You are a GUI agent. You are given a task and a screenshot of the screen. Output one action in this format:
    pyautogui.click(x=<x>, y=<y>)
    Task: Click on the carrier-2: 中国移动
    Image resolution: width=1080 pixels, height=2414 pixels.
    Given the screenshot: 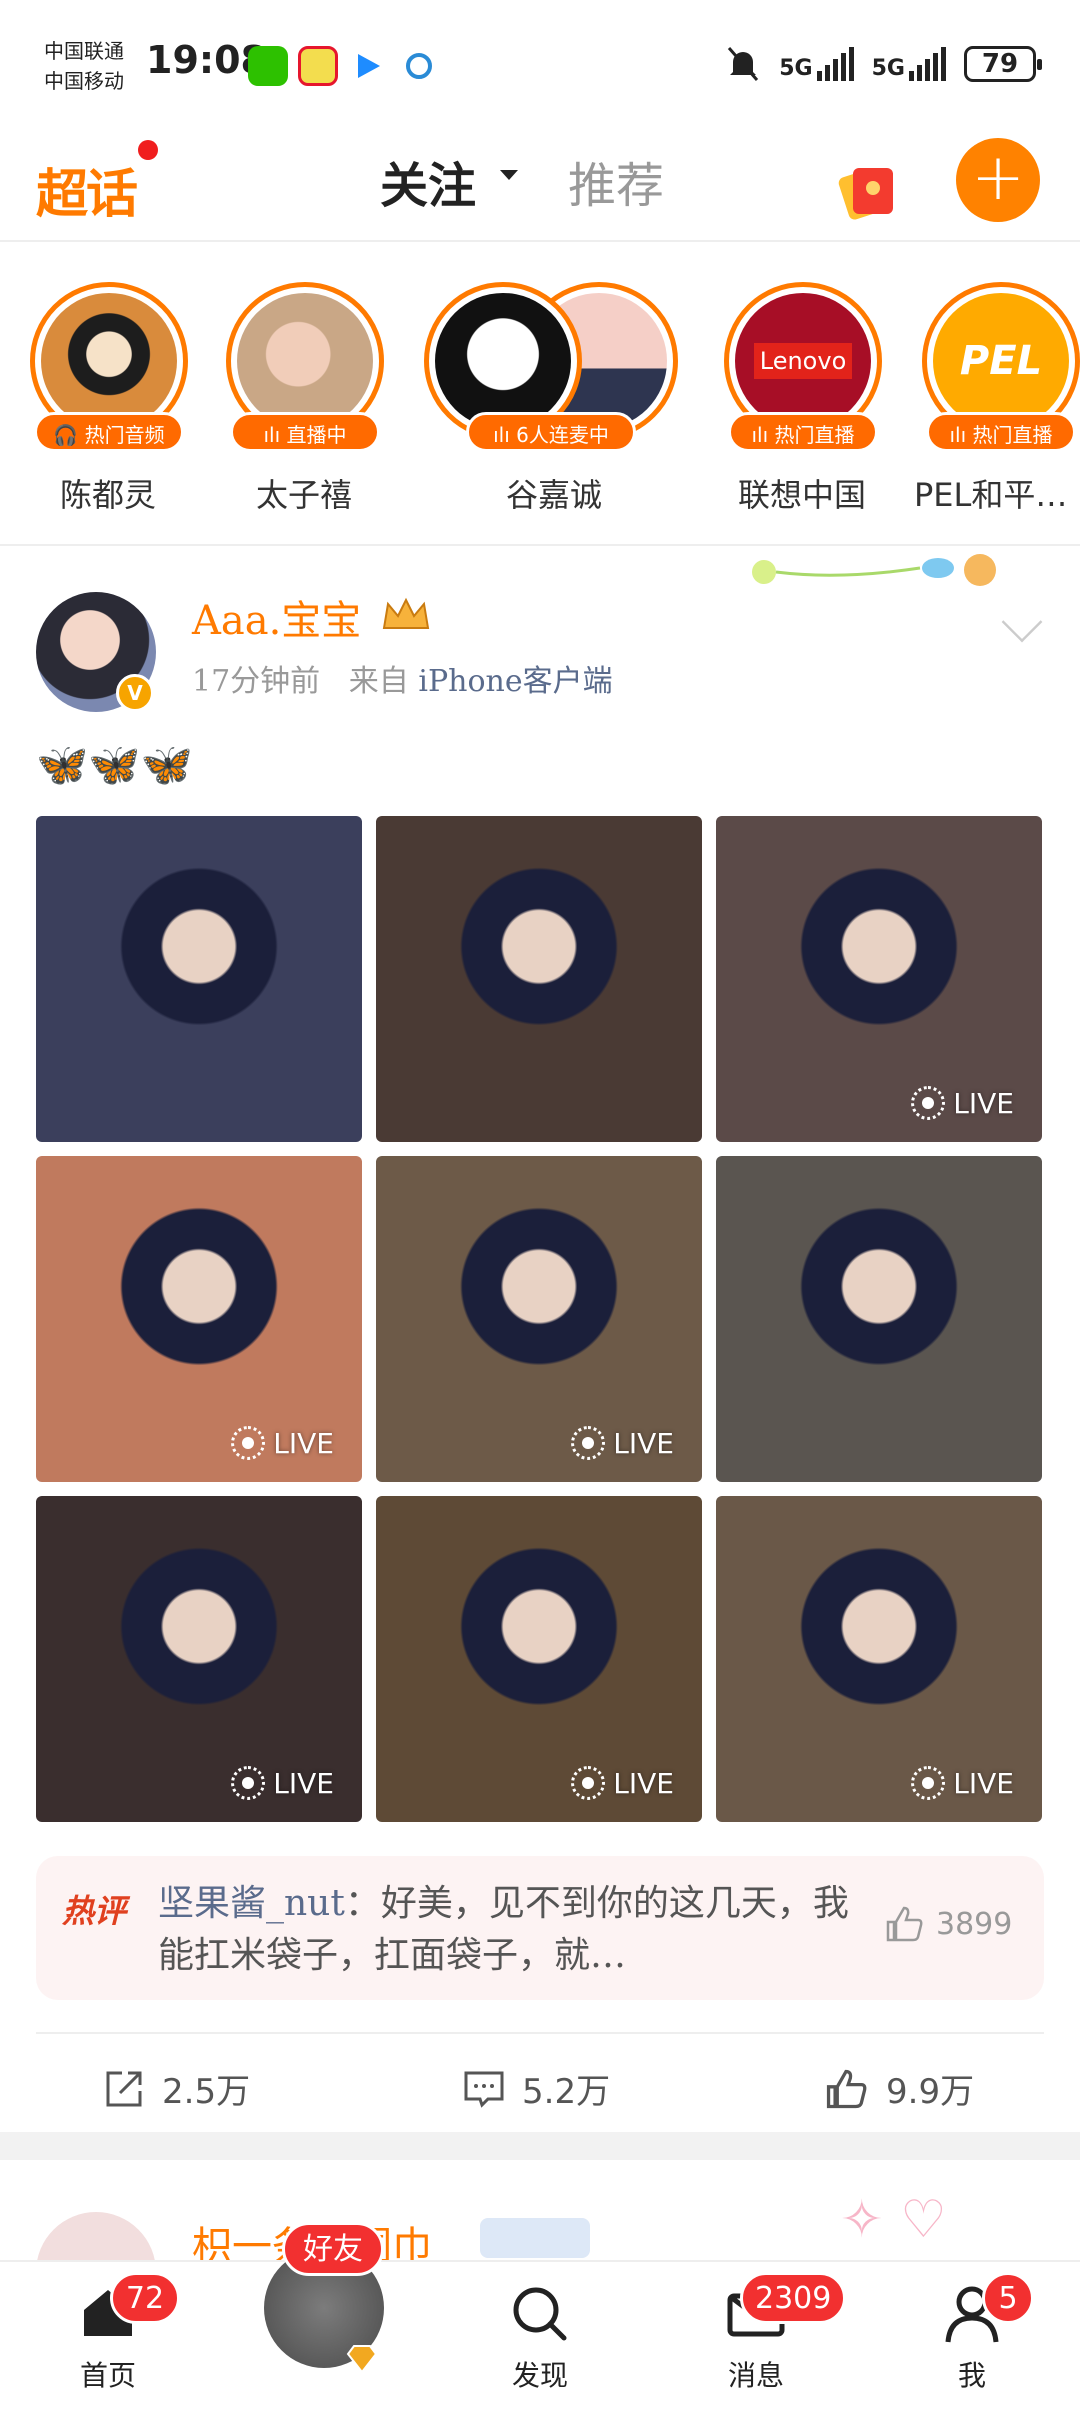 What is the action you would take?
    pyautogui.click(x=84, y=81)
    